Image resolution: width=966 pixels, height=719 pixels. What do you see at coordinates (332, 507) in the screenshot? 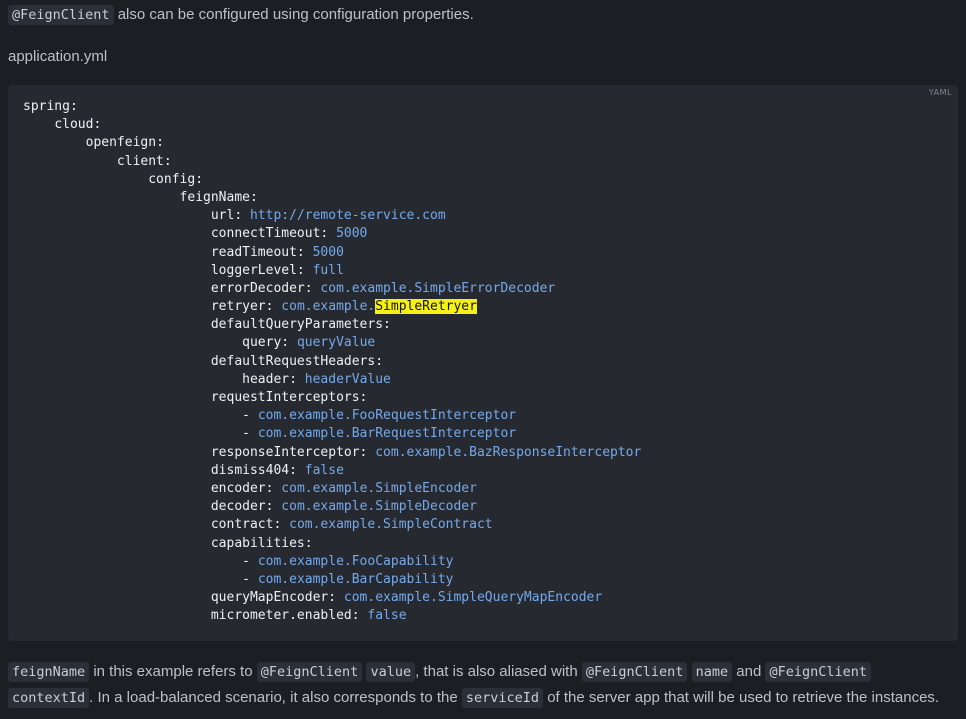
I see `code-line: decoder: com.example.SimpleDecoder` at bounding box center [332, 507].